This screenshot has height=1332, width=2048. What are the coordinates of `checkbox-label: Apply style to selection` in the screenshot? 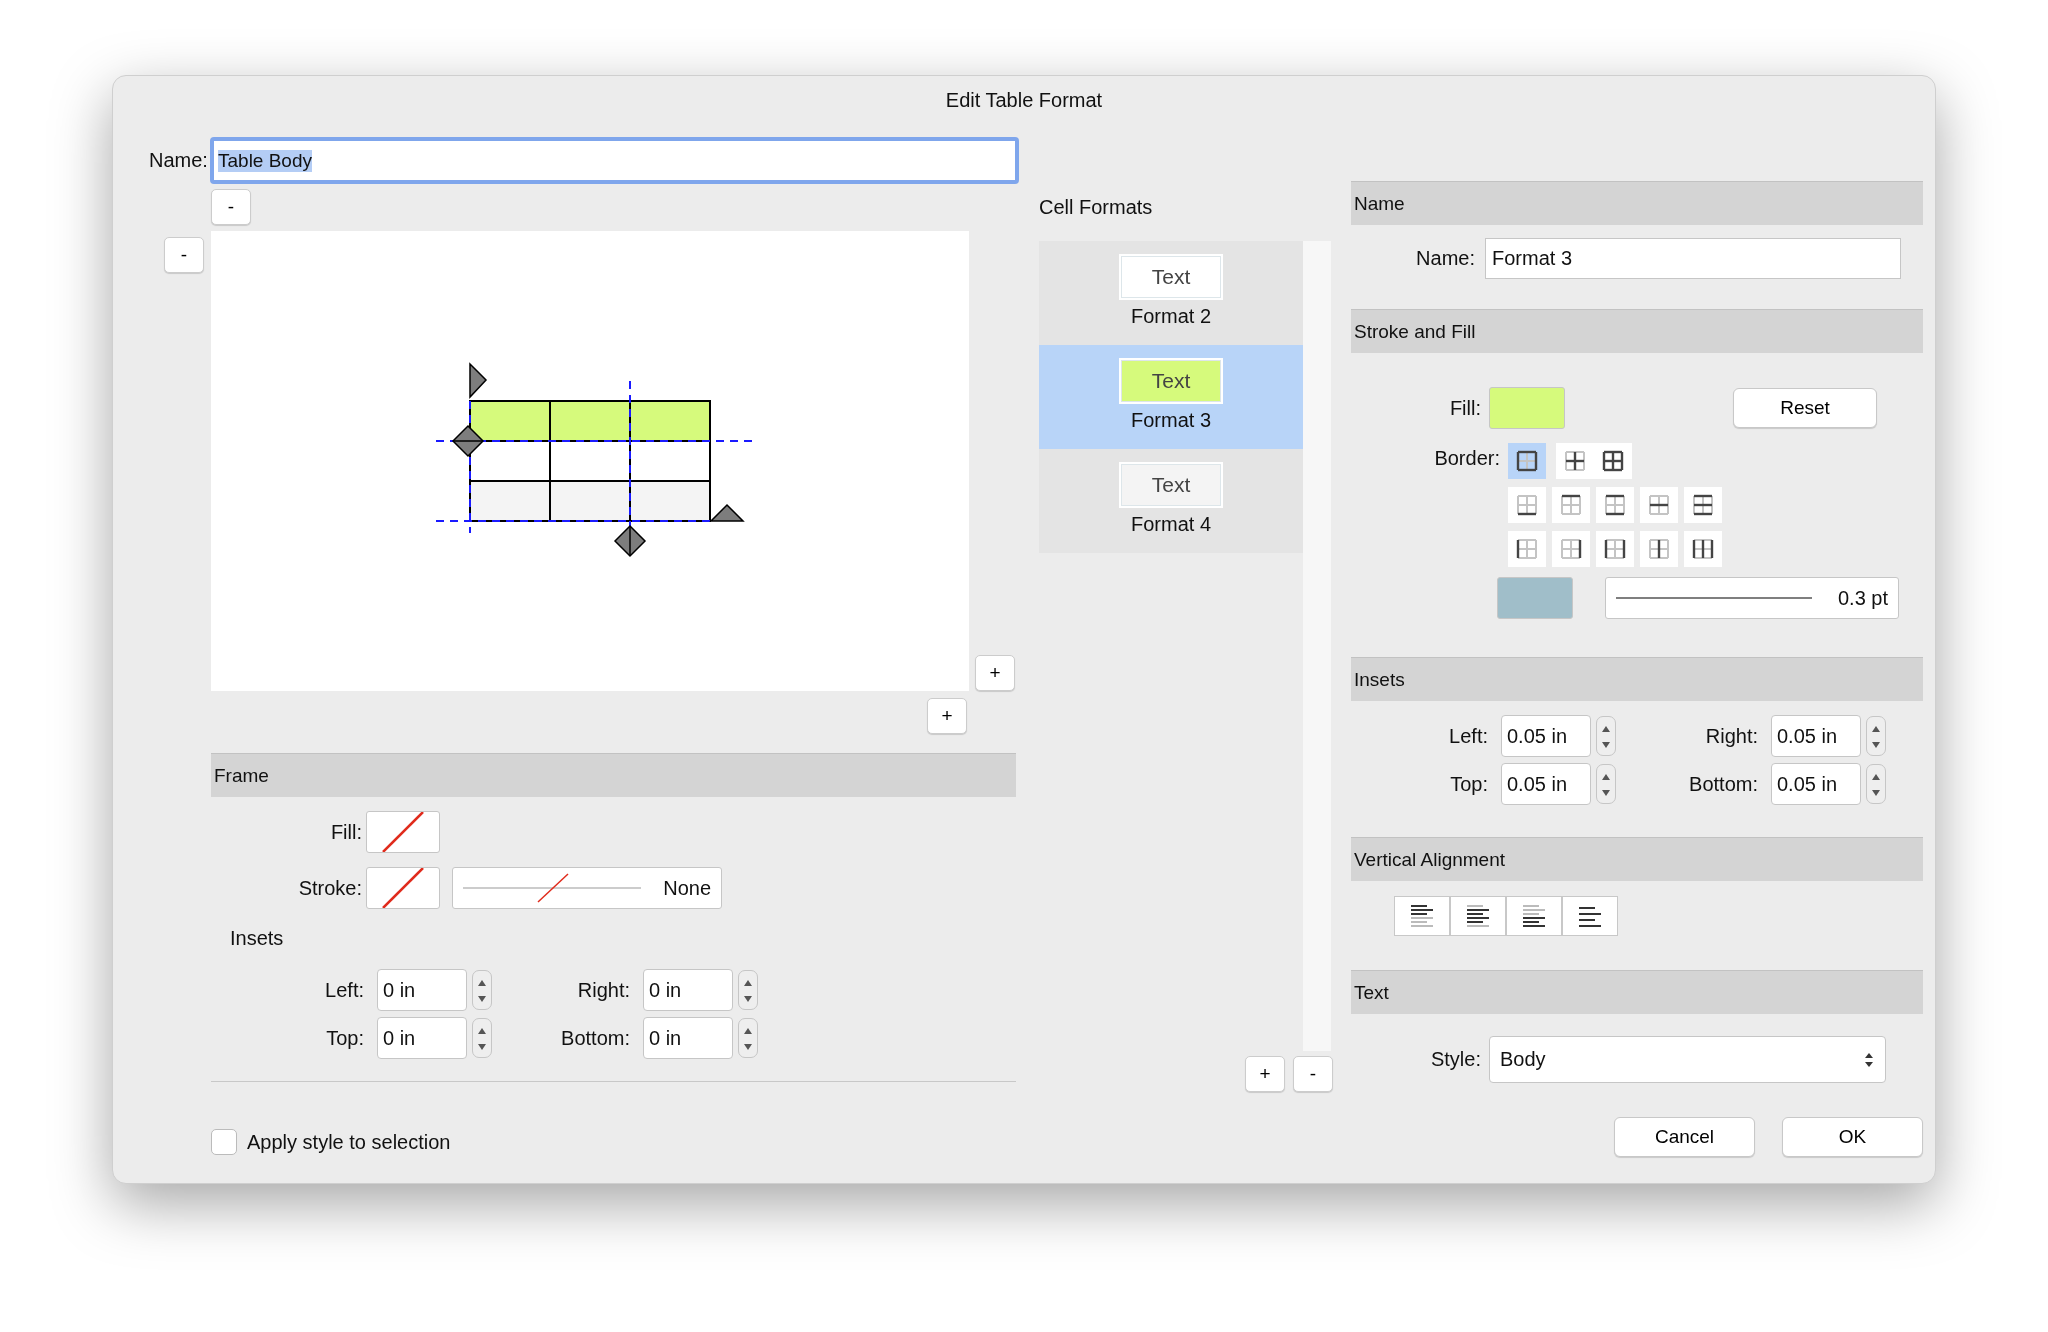 It's located at (349, 1142).